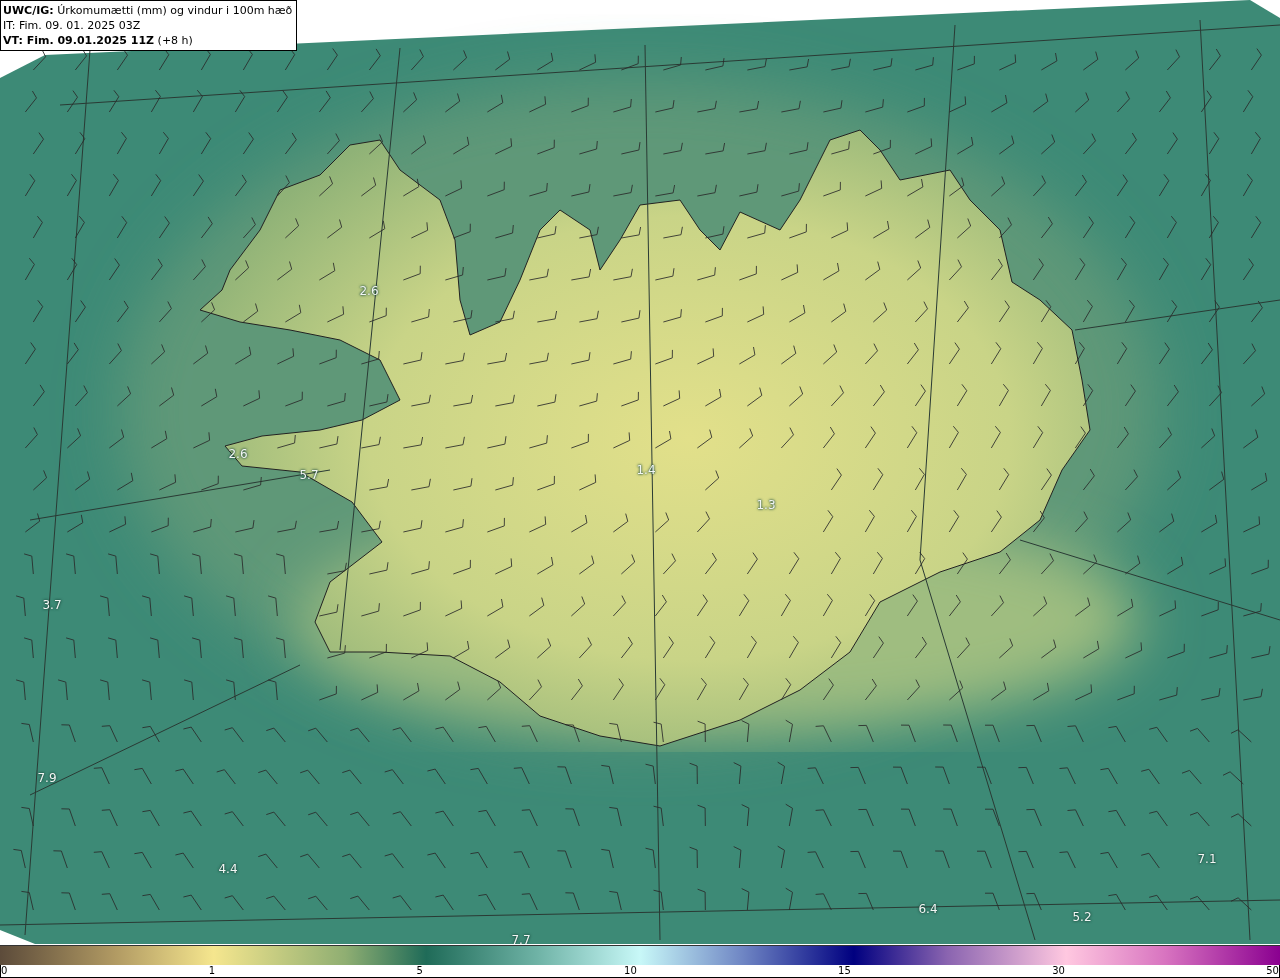 The height and width of the screenshot is (978, 1280). Describe the element at coordinates (212, 971) in the screenshot. I see `scale-tick-label: 1` at that location.